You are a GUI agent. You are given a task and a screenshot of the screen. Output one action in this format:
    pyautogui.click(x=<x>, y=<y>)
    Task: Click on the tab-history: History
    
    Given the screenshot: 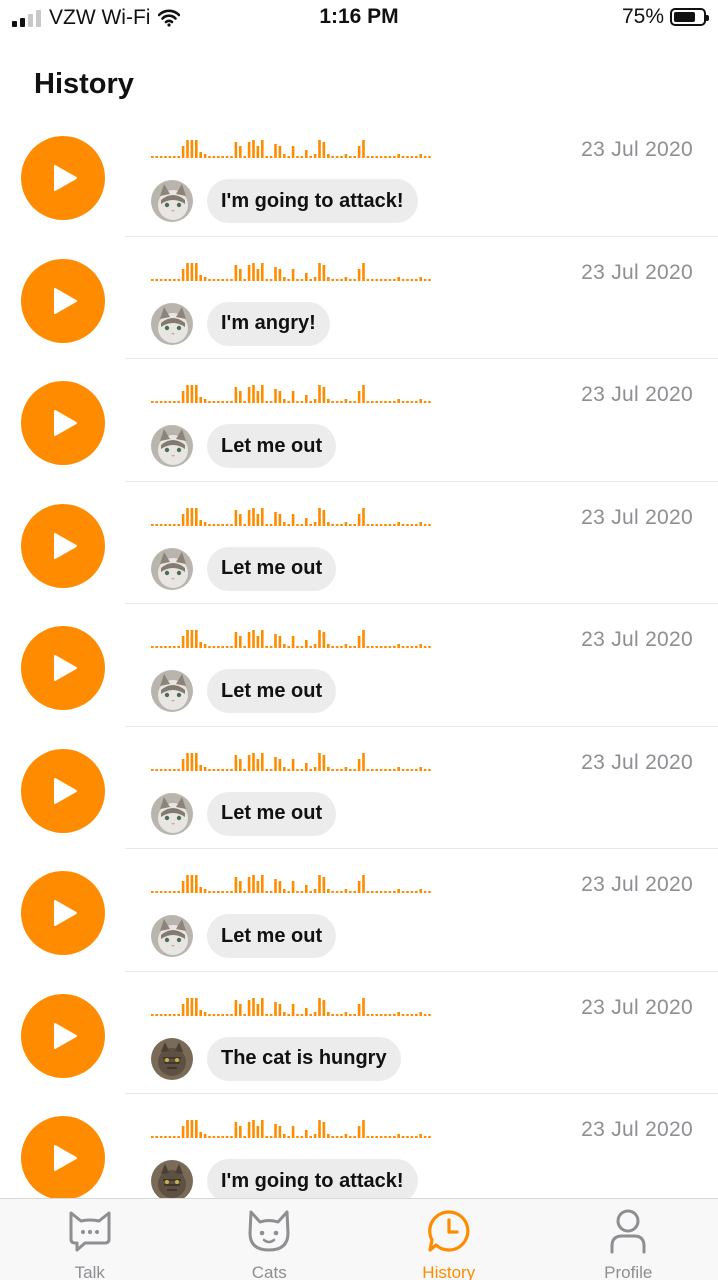 What is the action you would take?
    pyautogui.click(x=449, y=1239)
    